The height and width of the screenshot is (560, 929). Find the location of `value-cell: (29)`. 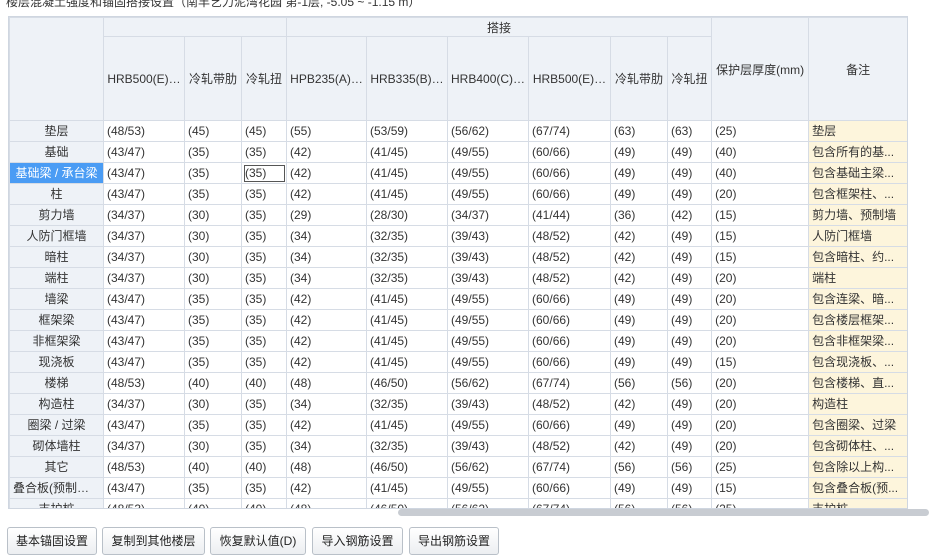

value-cell: (29) is located at coordinates (327, 215).